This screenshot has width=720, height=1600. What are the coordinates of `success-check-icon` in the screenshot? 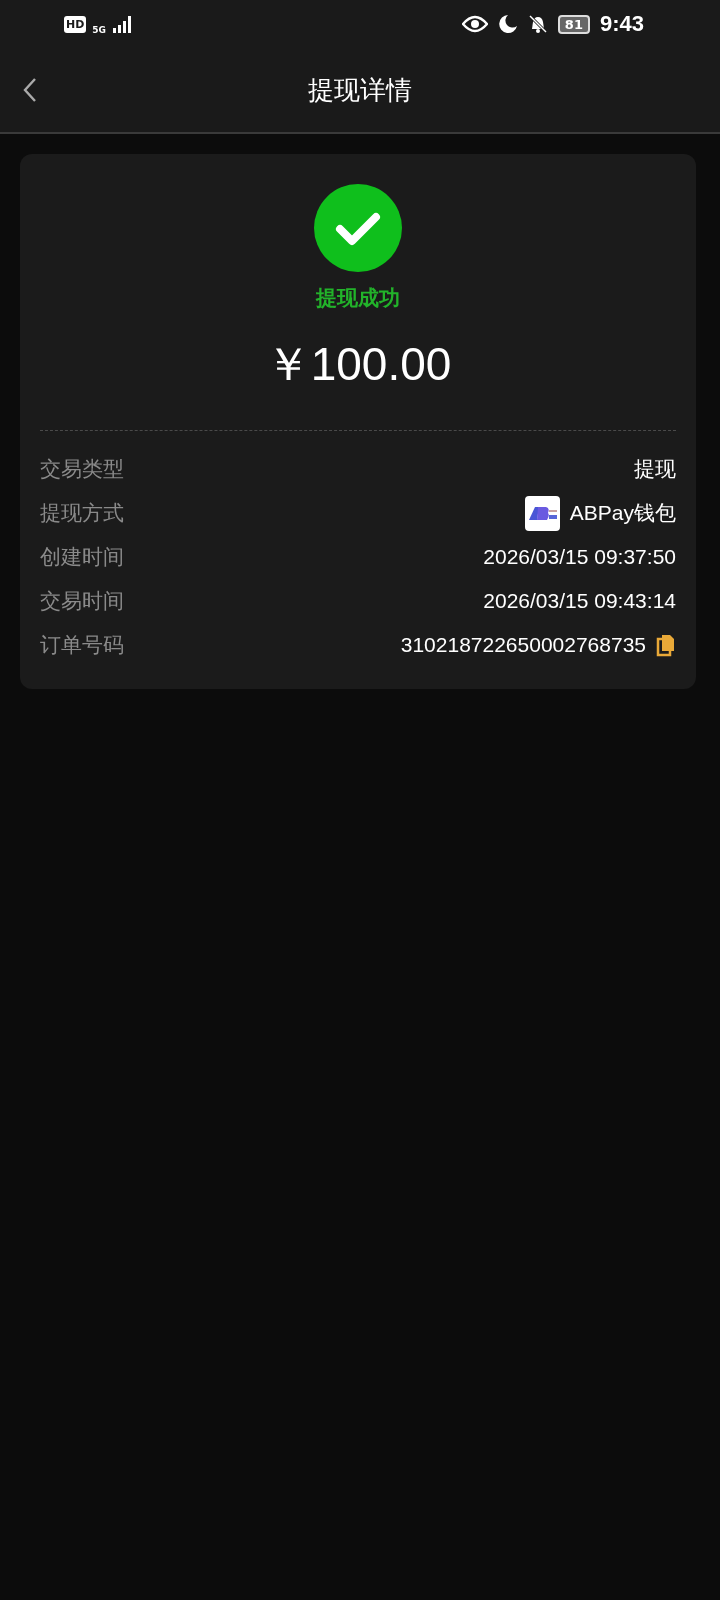 It's located at (358, 228).